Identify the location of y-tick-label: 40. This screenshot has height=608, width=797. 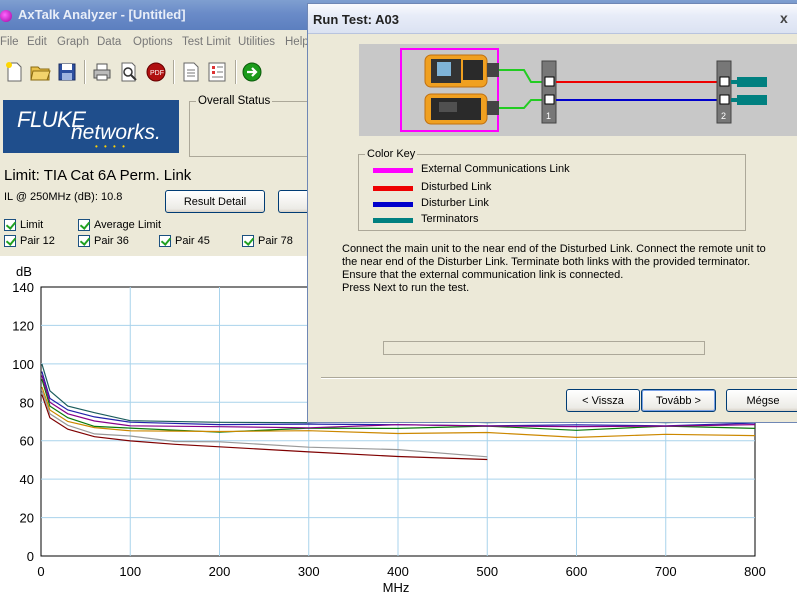
(27, 479).